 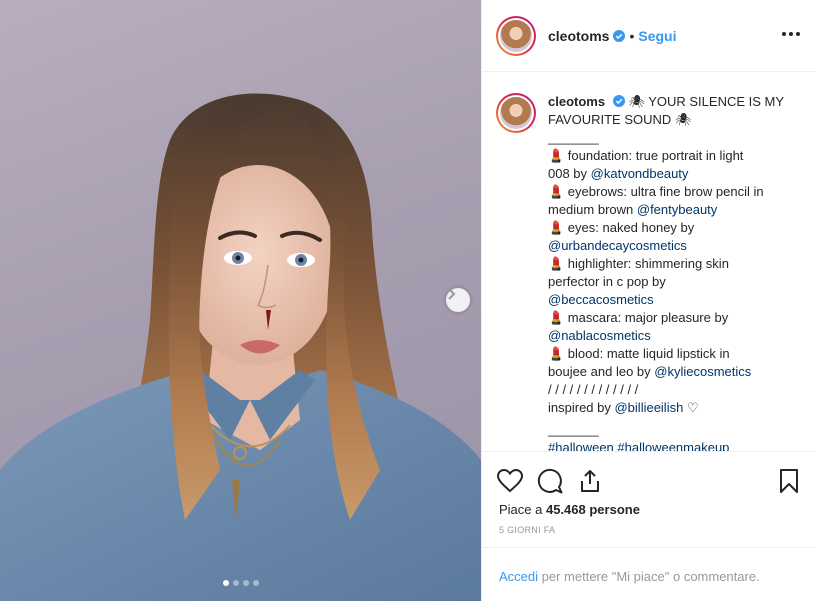 What do you see at coordinates (581, 407) in the screenshot?
I see `caption-line: inspired by` at bounding box center [581, 407].